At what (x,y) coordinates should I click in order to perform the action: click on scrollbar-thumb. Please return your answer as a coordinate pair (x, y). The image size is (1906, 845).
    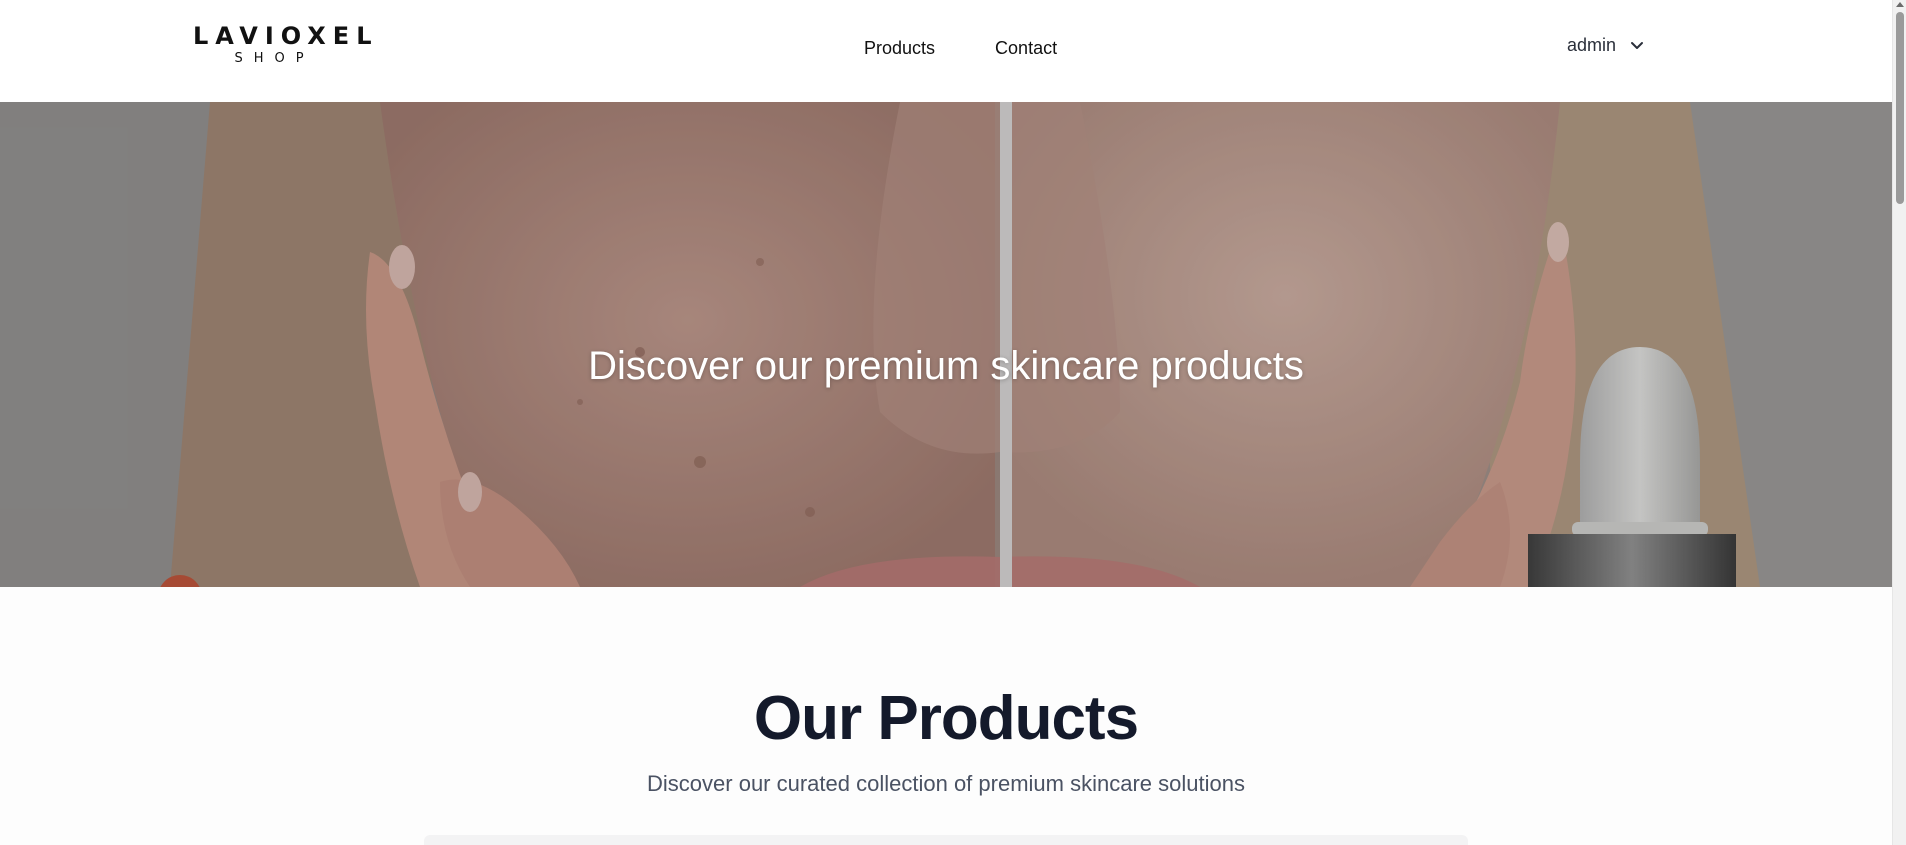
    Looking at the image, I should click on (1900, 108).